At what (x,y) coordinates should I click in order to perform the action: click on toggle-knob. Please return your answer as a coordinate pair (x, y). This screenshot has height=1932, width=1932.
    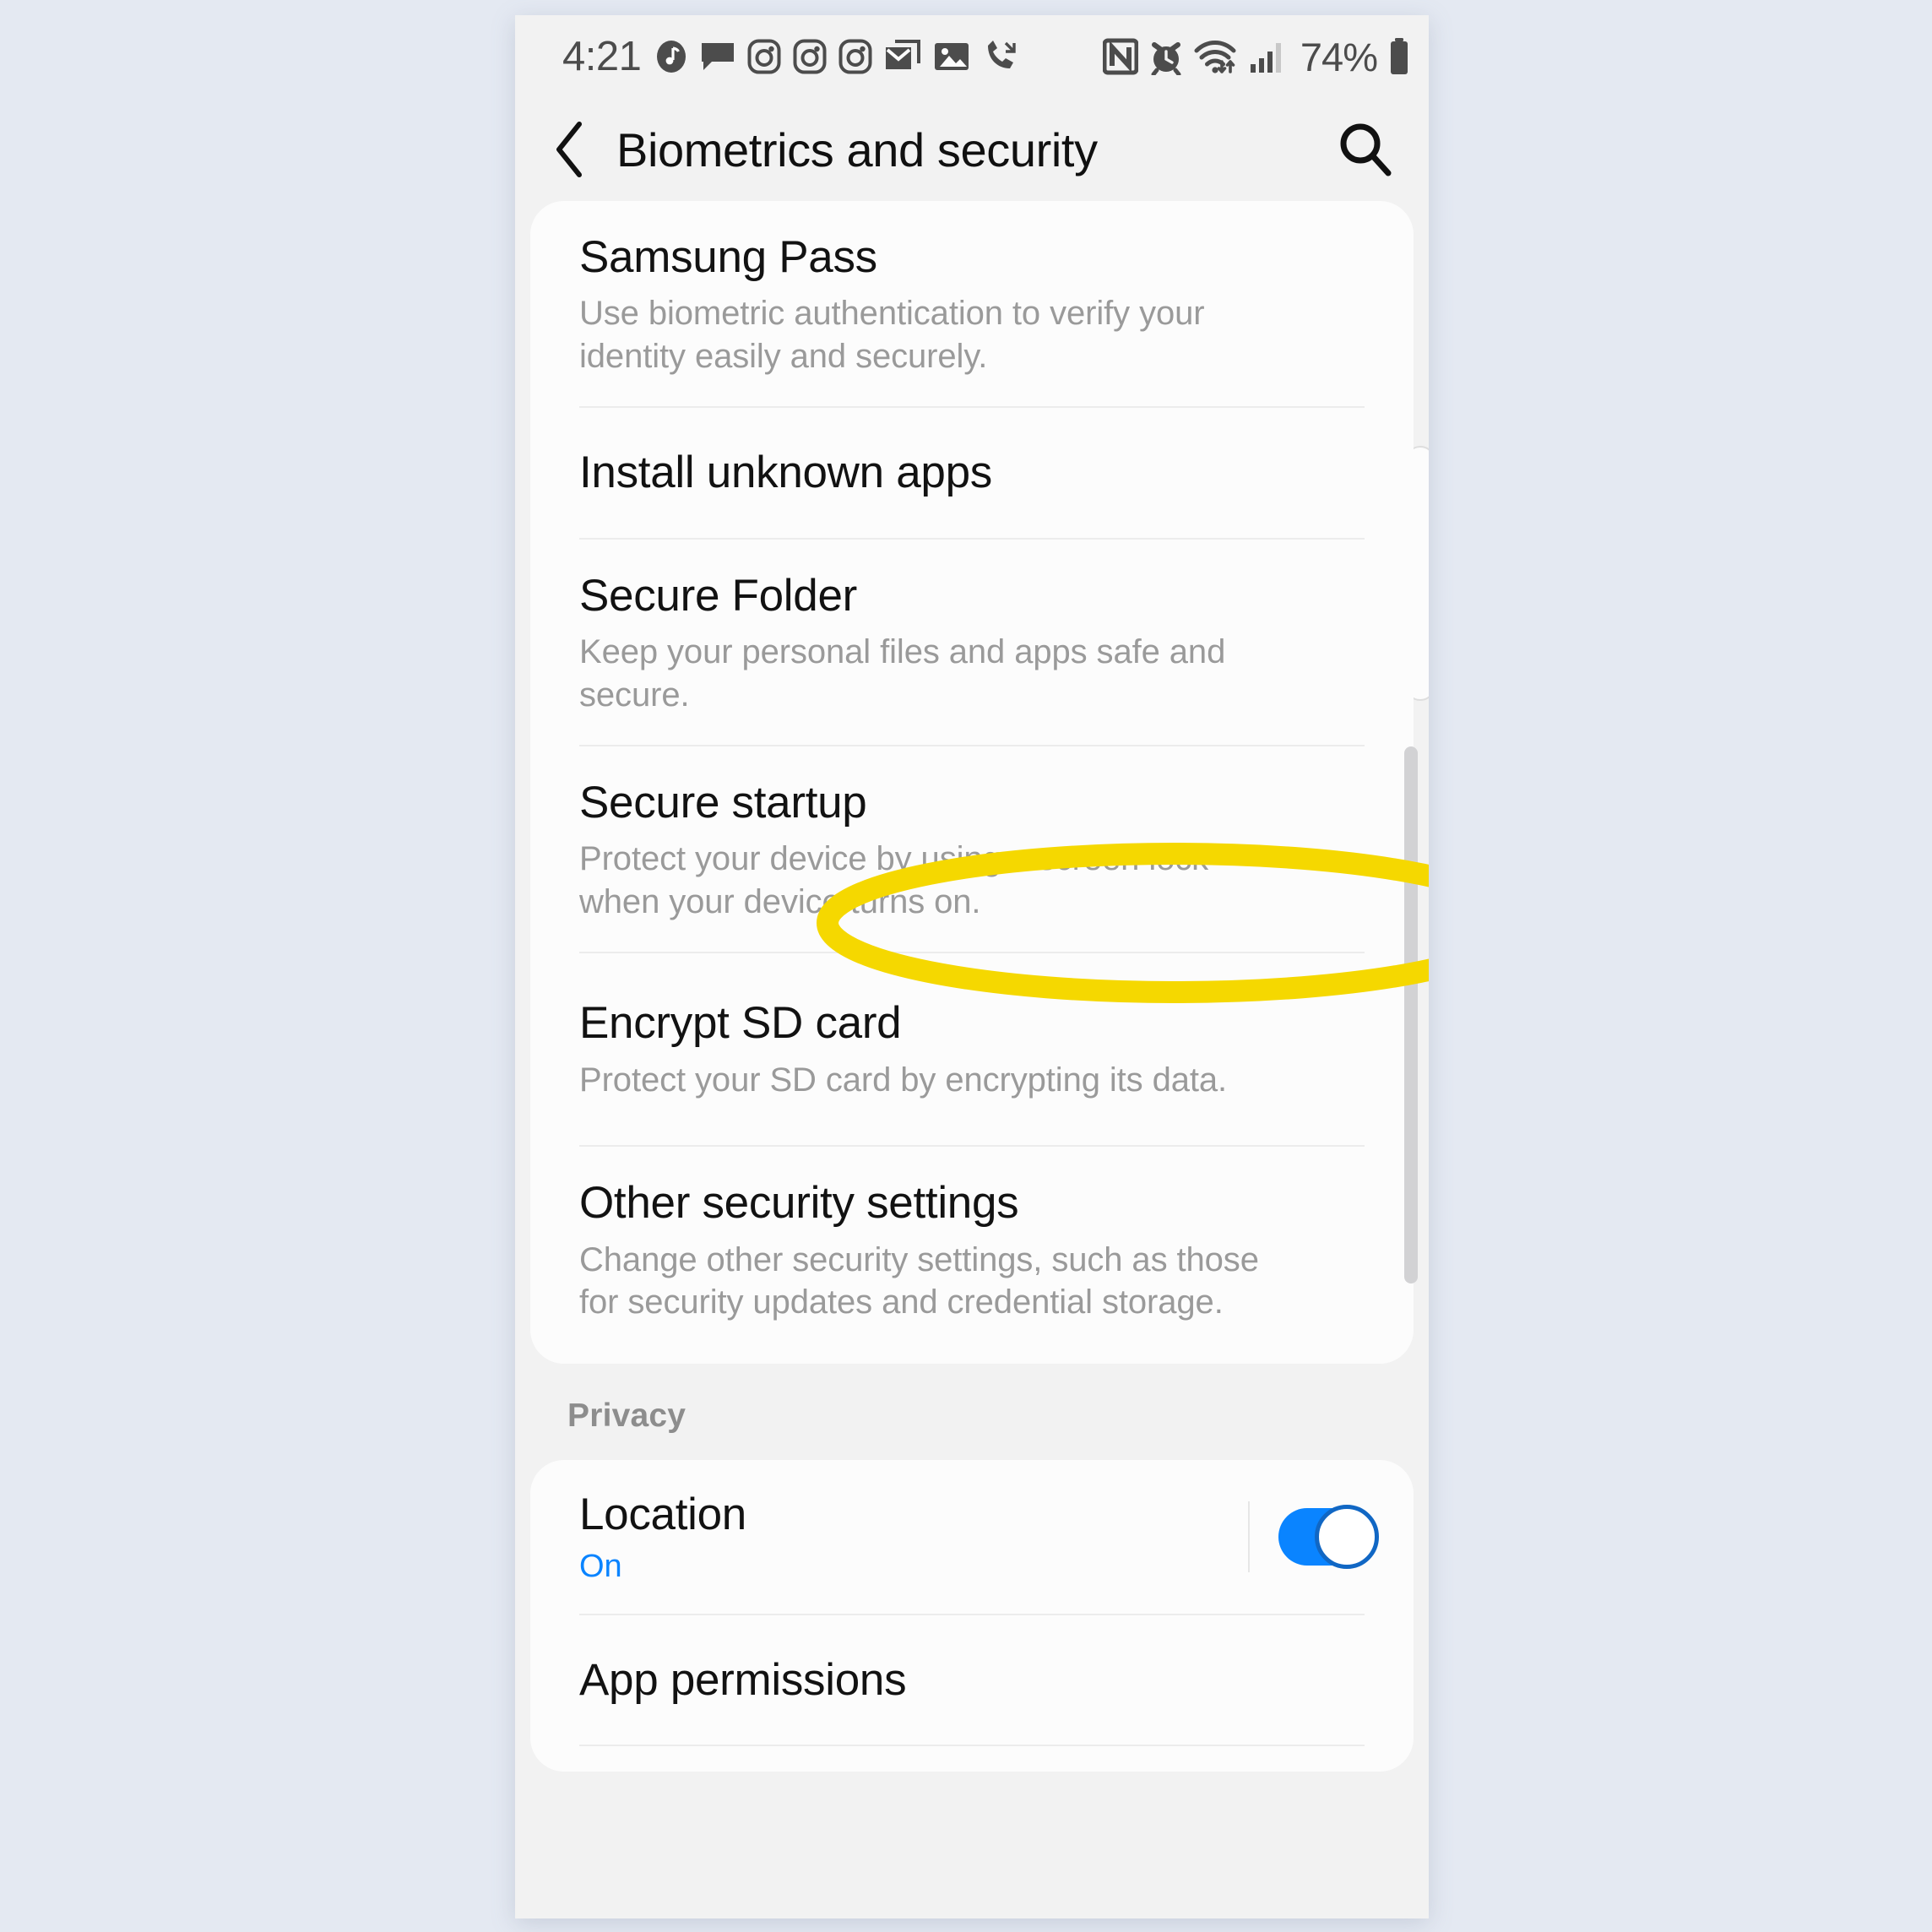
    Looking at the image, I should click on (1347, 1537).